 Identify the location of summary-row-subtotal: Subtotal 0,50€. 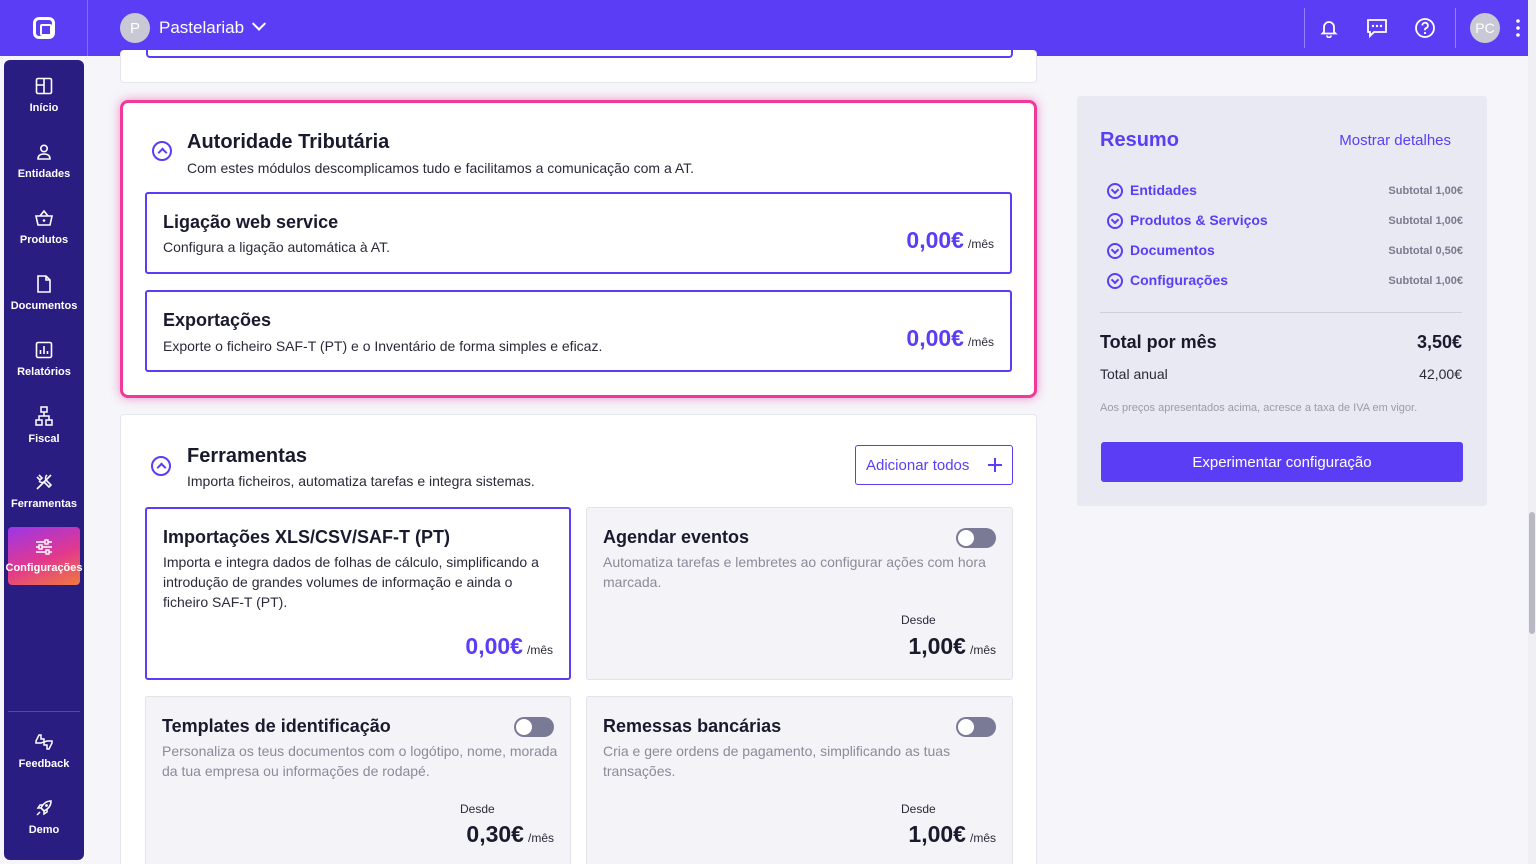
(1425, 251).